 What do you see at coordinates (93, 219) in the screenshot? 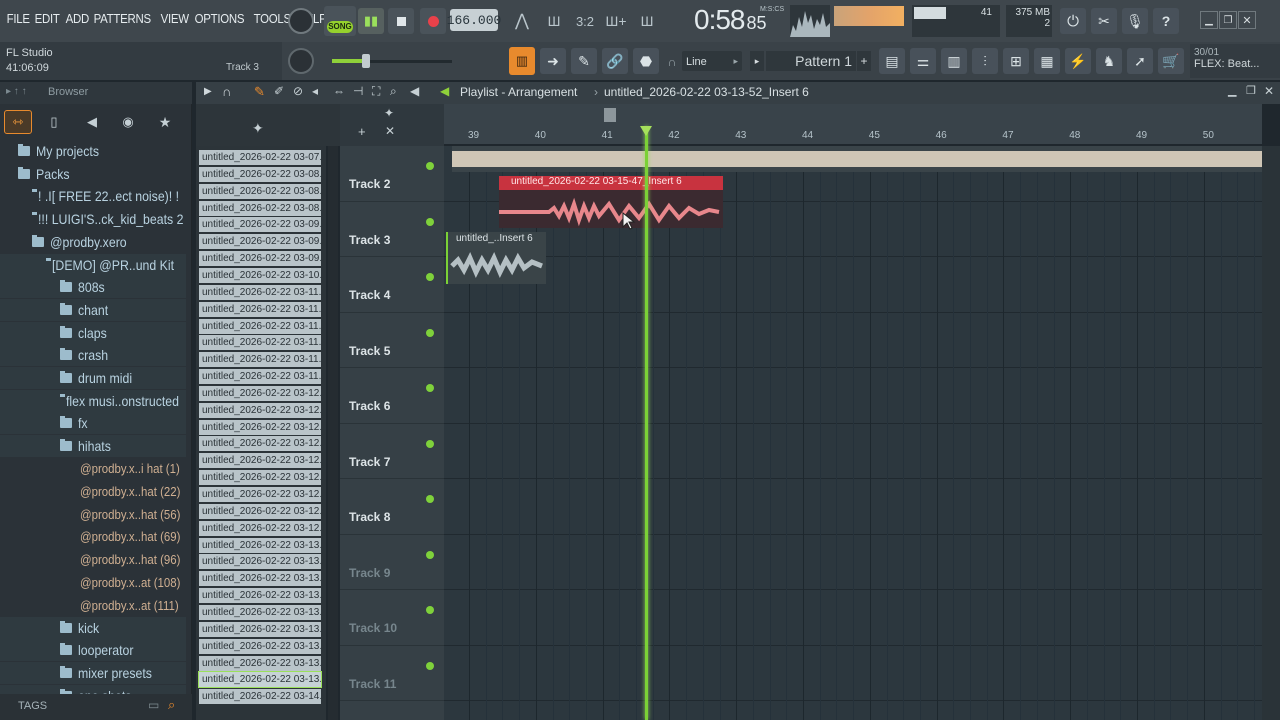
I see `browser-folder-item: !!! LUIGI'S..ck_kid_beats 2` at bounding box center [93, 219].